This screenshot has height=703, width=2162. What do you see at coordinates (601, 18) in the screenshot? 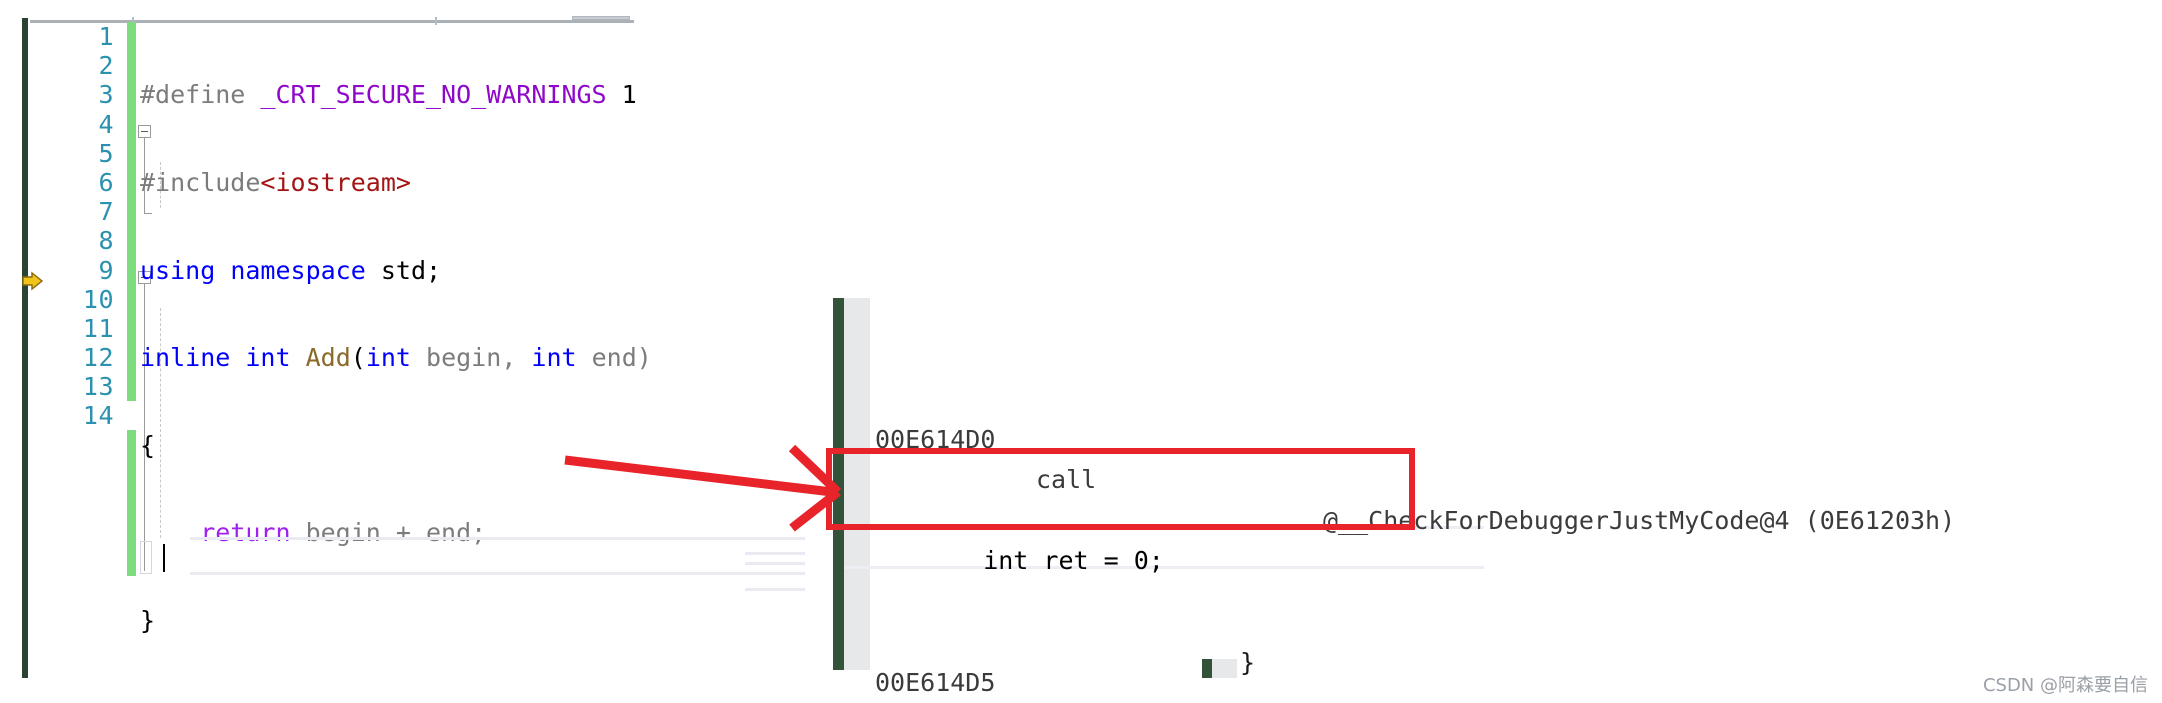
I see `editor-scrollbar-thumb` at bounding box center [601, 18].